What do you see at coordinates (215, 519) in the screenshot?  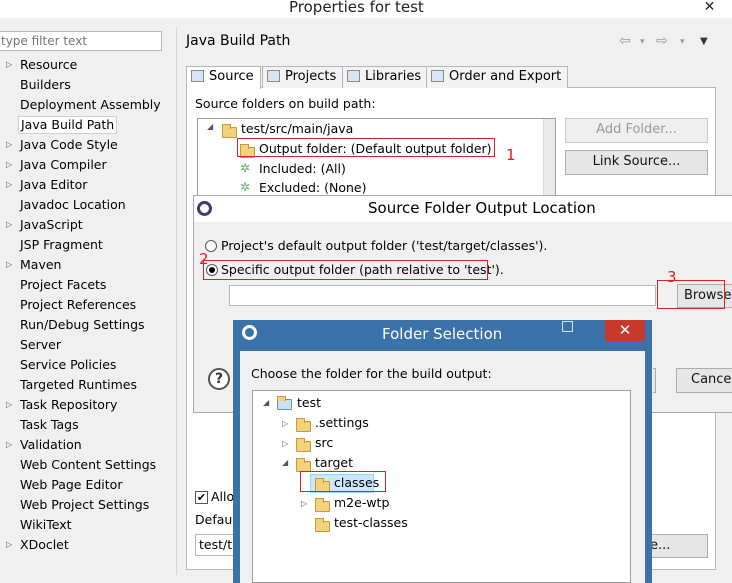 I see `default-output-label: Defaul` at bounding box center [215, 519].